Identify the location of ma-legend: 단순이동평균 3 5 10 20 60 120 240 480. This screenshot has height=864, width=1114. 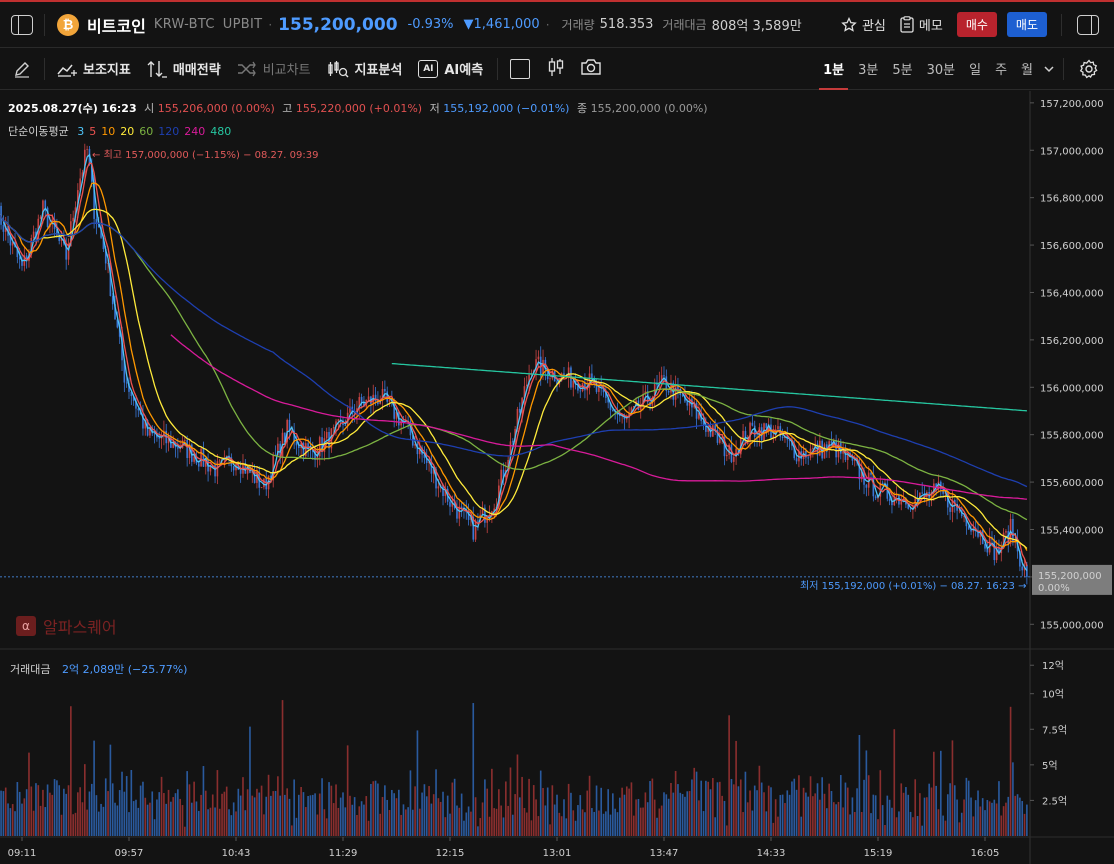
(119, 131).